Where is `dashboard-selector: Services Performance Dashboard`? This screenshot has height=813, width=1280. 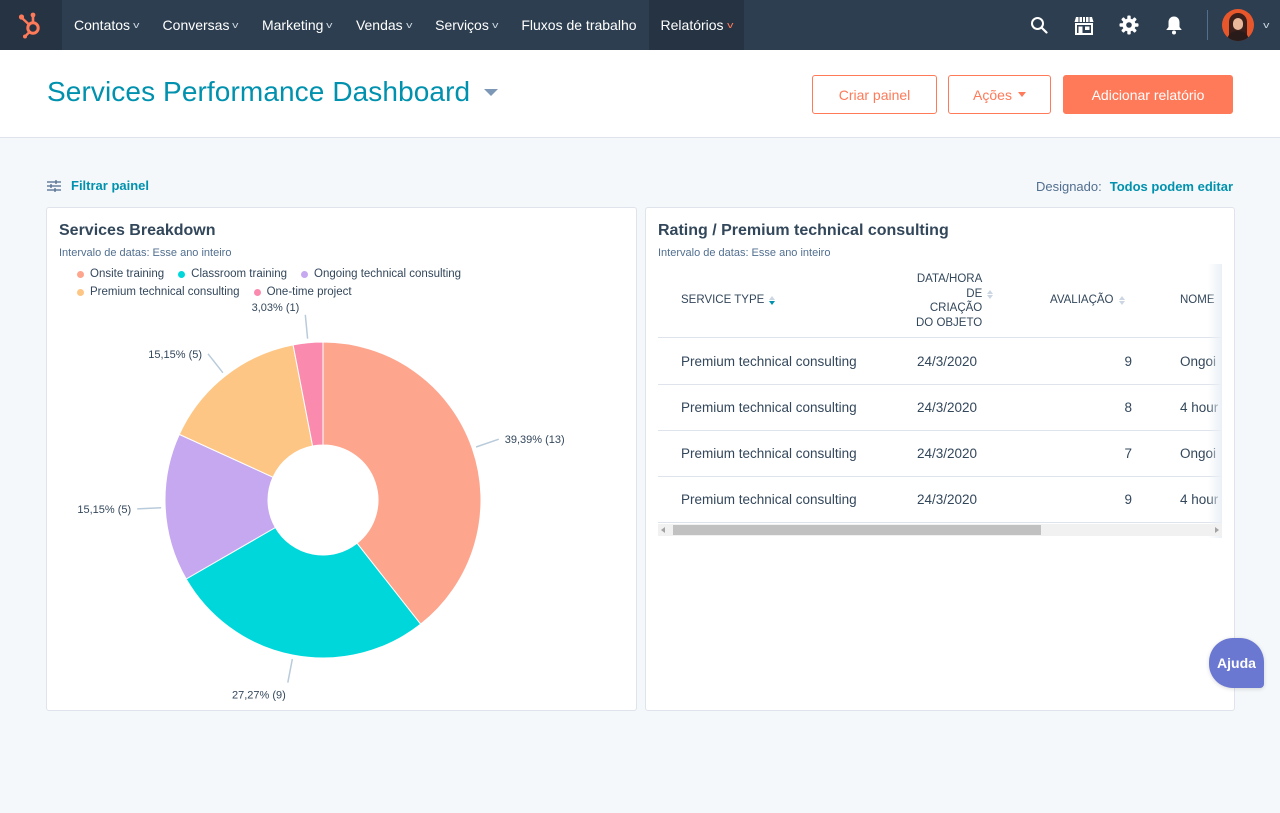 dashboard-selector: Services Performance Dashboard is located at coordinates (273, 92).